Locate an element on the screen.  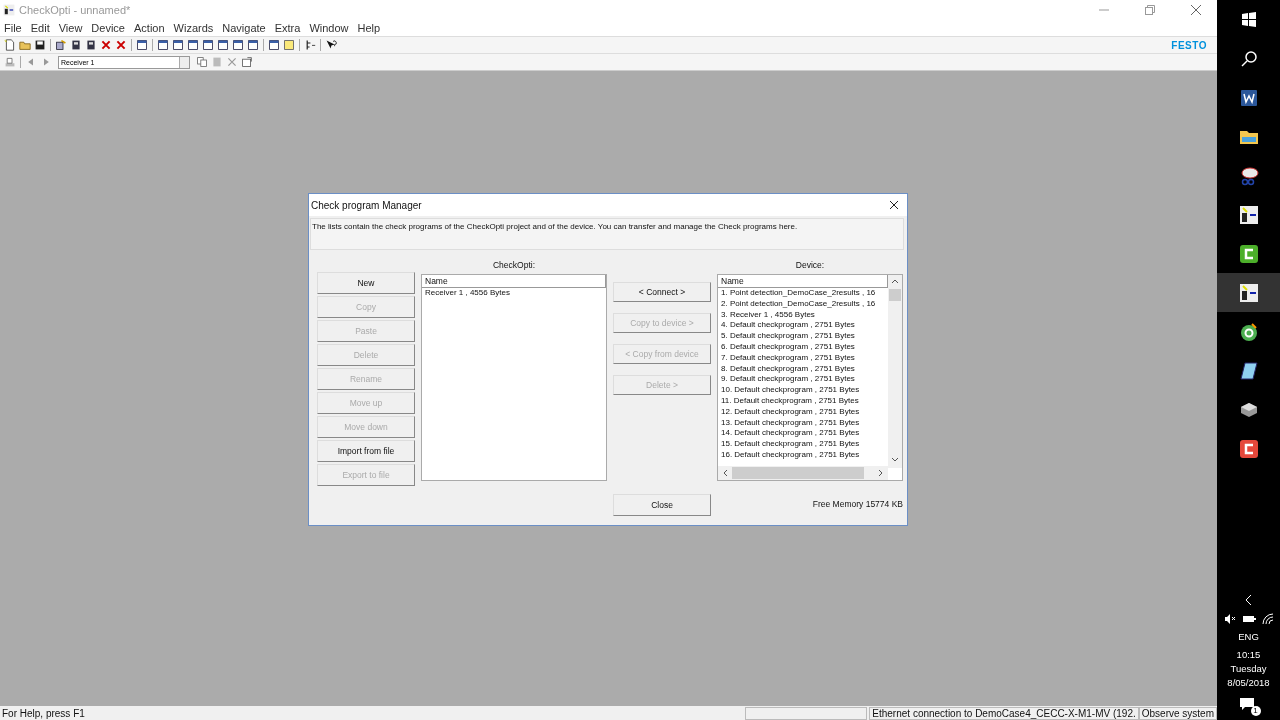
list-item: 10. Default checkprogram , 2751 Bytes is located at coordinates (803, 390).